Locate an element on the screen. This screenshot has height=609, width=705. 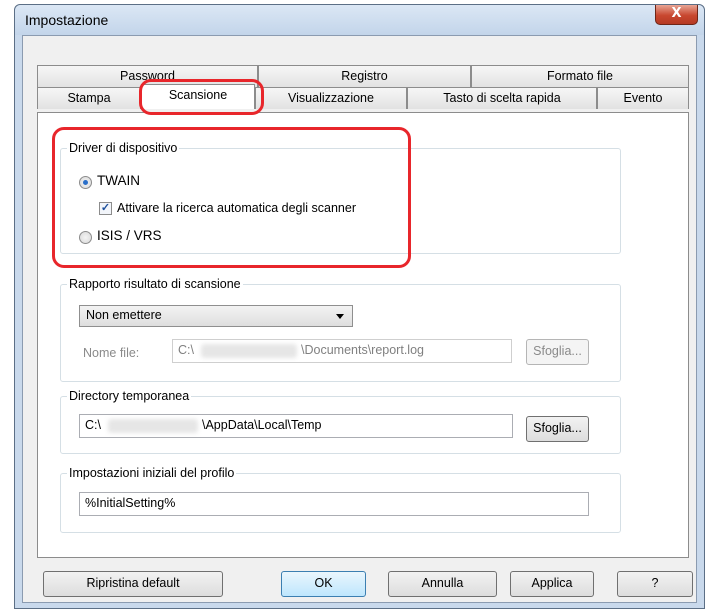
reset-default-button: Ripristina default is located at coordinates (133, 584).